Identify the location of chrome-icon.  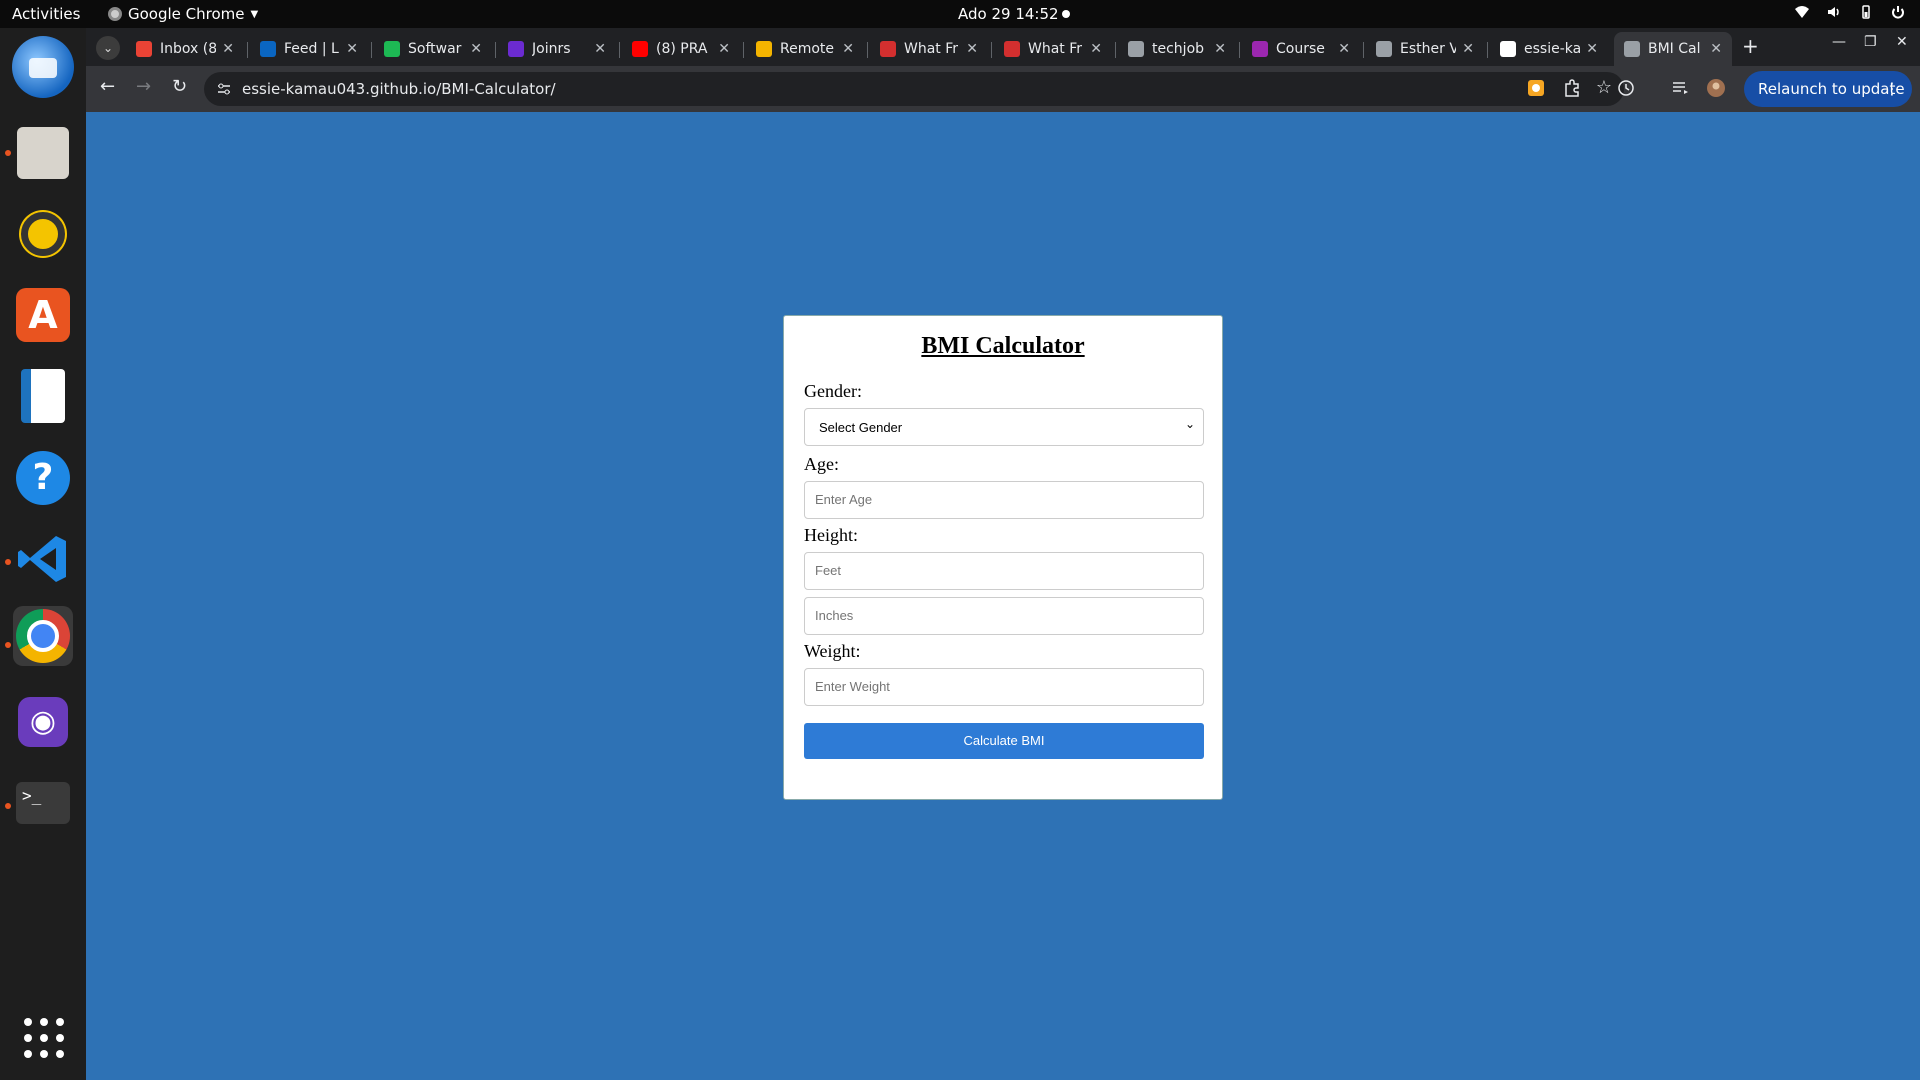
(43, 636).